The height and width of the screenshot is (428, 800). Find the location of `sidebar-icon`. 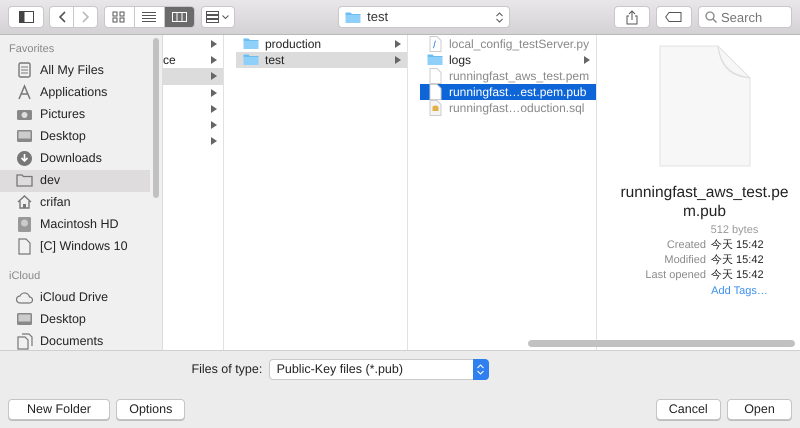

sidebar-icon is located at coordinates (26, 17).